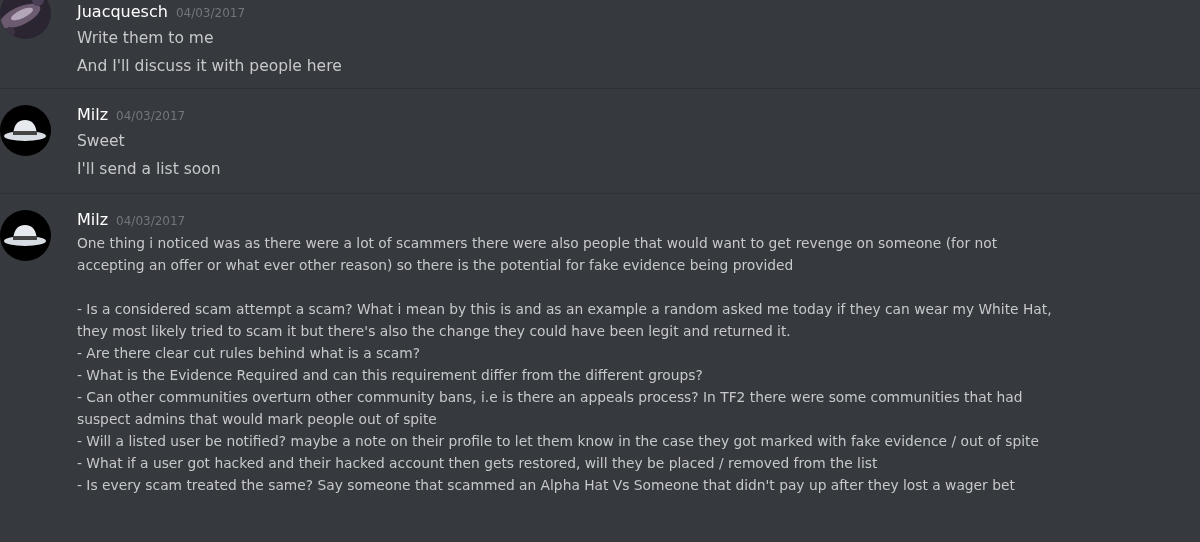  What do you see at coordinates (390, 375) in the screenshot?
I see `message-text: - What is the Evidence Required and can this requirement differ from the different groups?` at bounding box center [390, 375].